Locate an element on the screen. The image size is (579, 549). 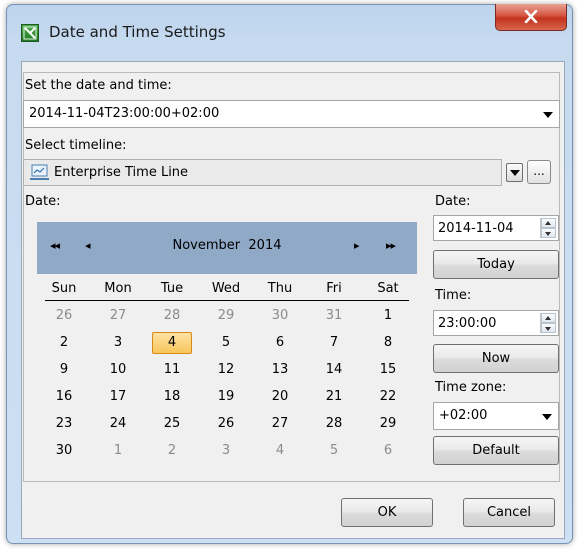
calendar-day: 14 is located at coordinates (334, 370).